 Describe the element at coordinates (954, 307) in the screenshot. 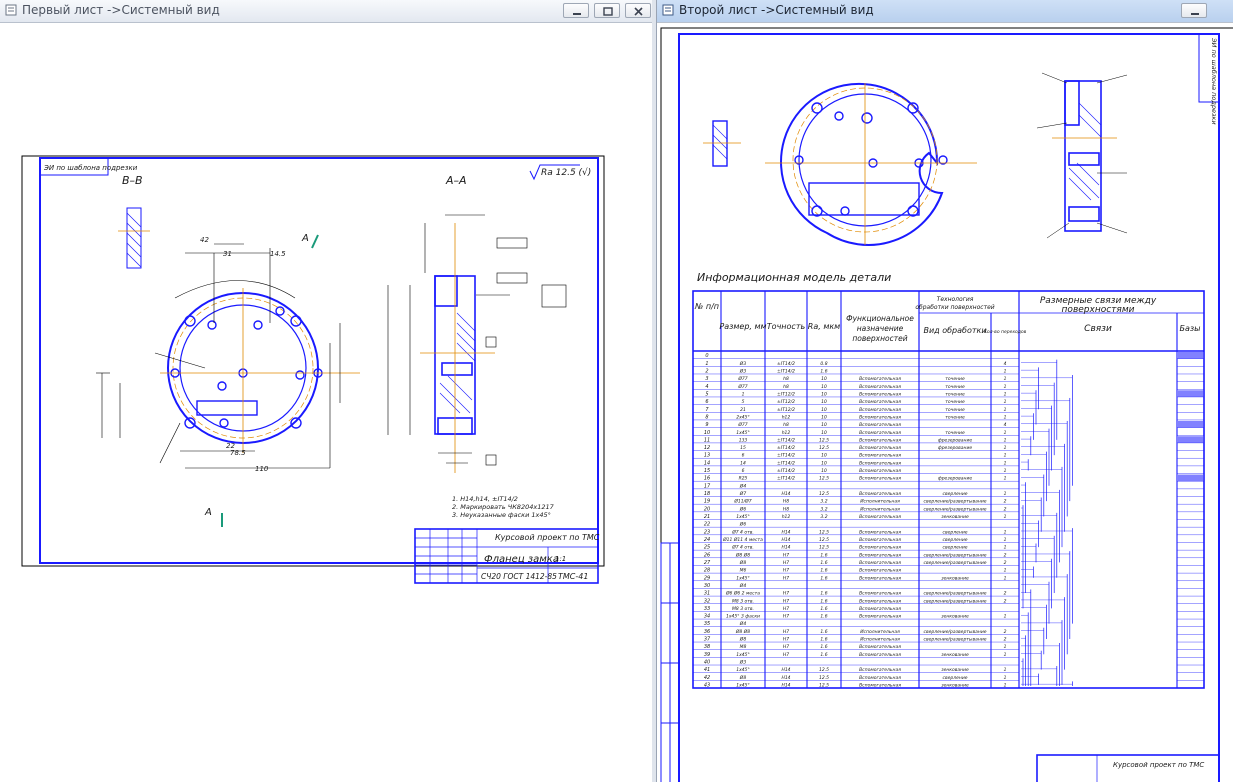

I see `header-tech-2: обработки поверхностей` at that location.